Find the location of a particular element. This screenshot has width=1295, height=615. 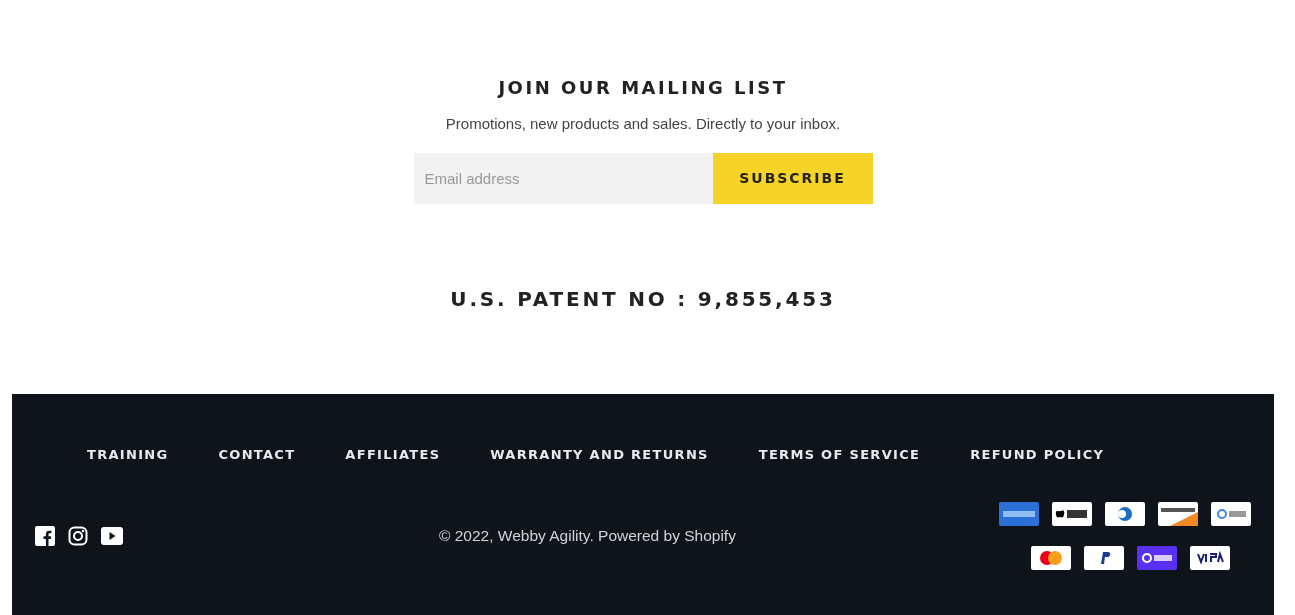

instagram-icon is located at coordinates (78, 536).